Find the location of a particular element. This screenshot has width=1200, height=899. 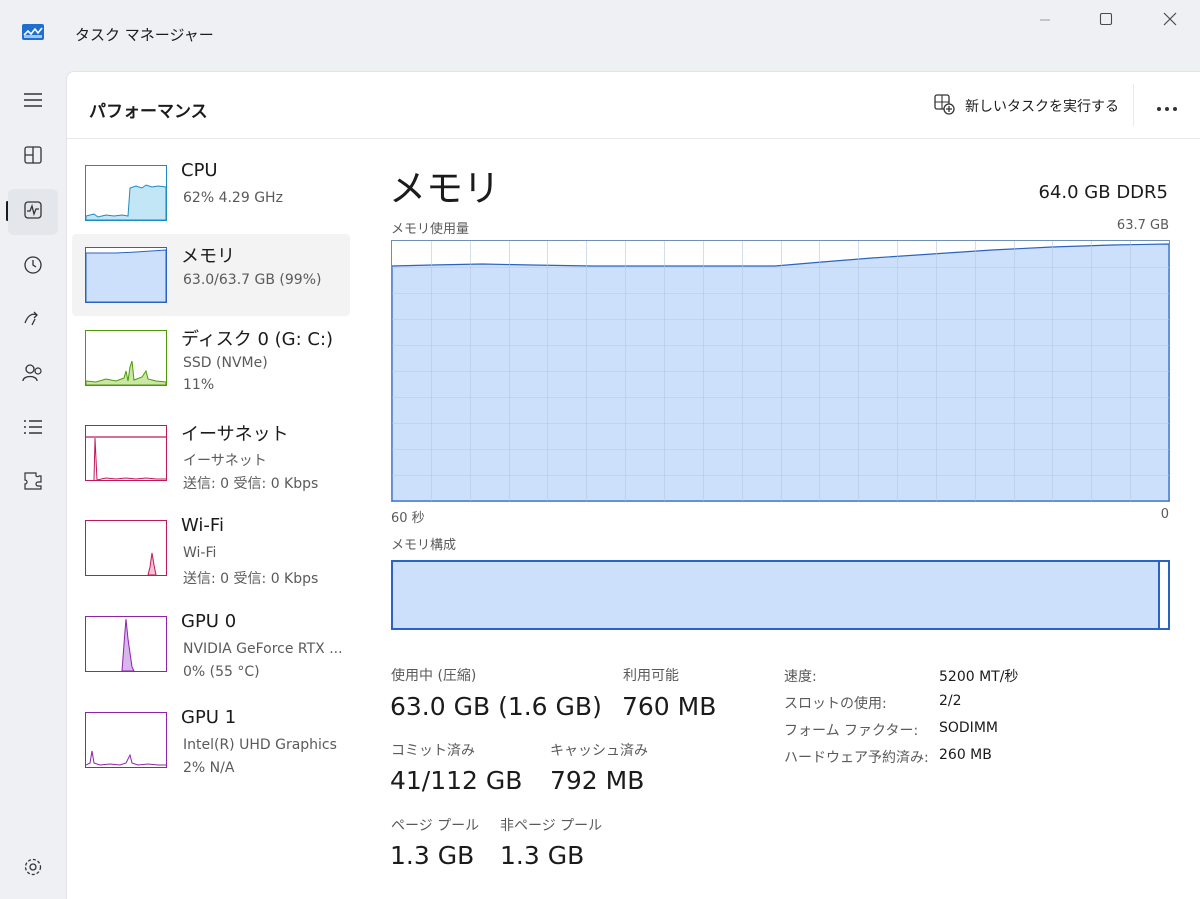

header-separator is located at coordinates (1133, 105).